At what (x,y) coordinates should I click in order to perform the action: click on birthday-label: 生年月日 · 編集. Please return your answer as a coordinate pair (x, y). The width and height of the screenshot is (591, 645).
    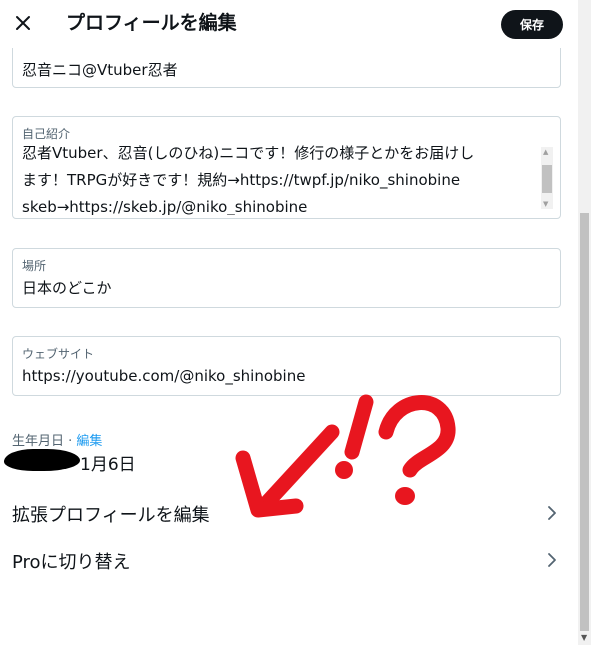
    Looking at the image, I should click on (57, 439).